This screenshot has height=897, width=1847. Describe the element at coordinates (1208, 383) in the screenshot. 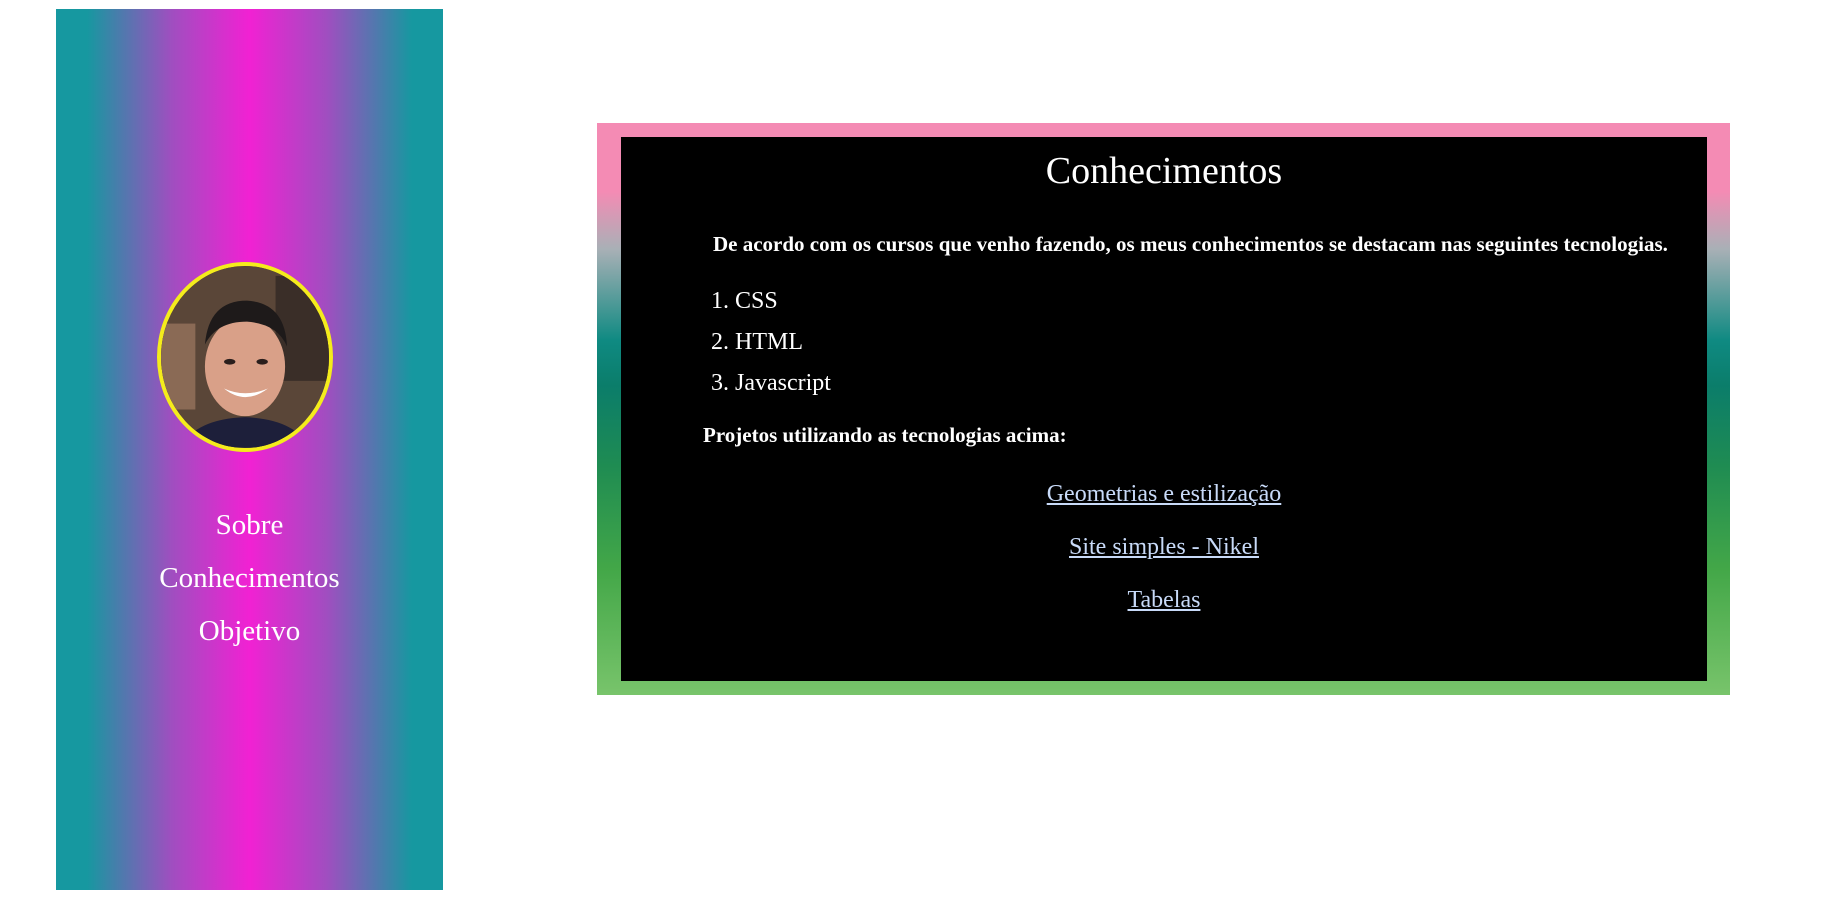

I see `list-item: Javascript` at that location.